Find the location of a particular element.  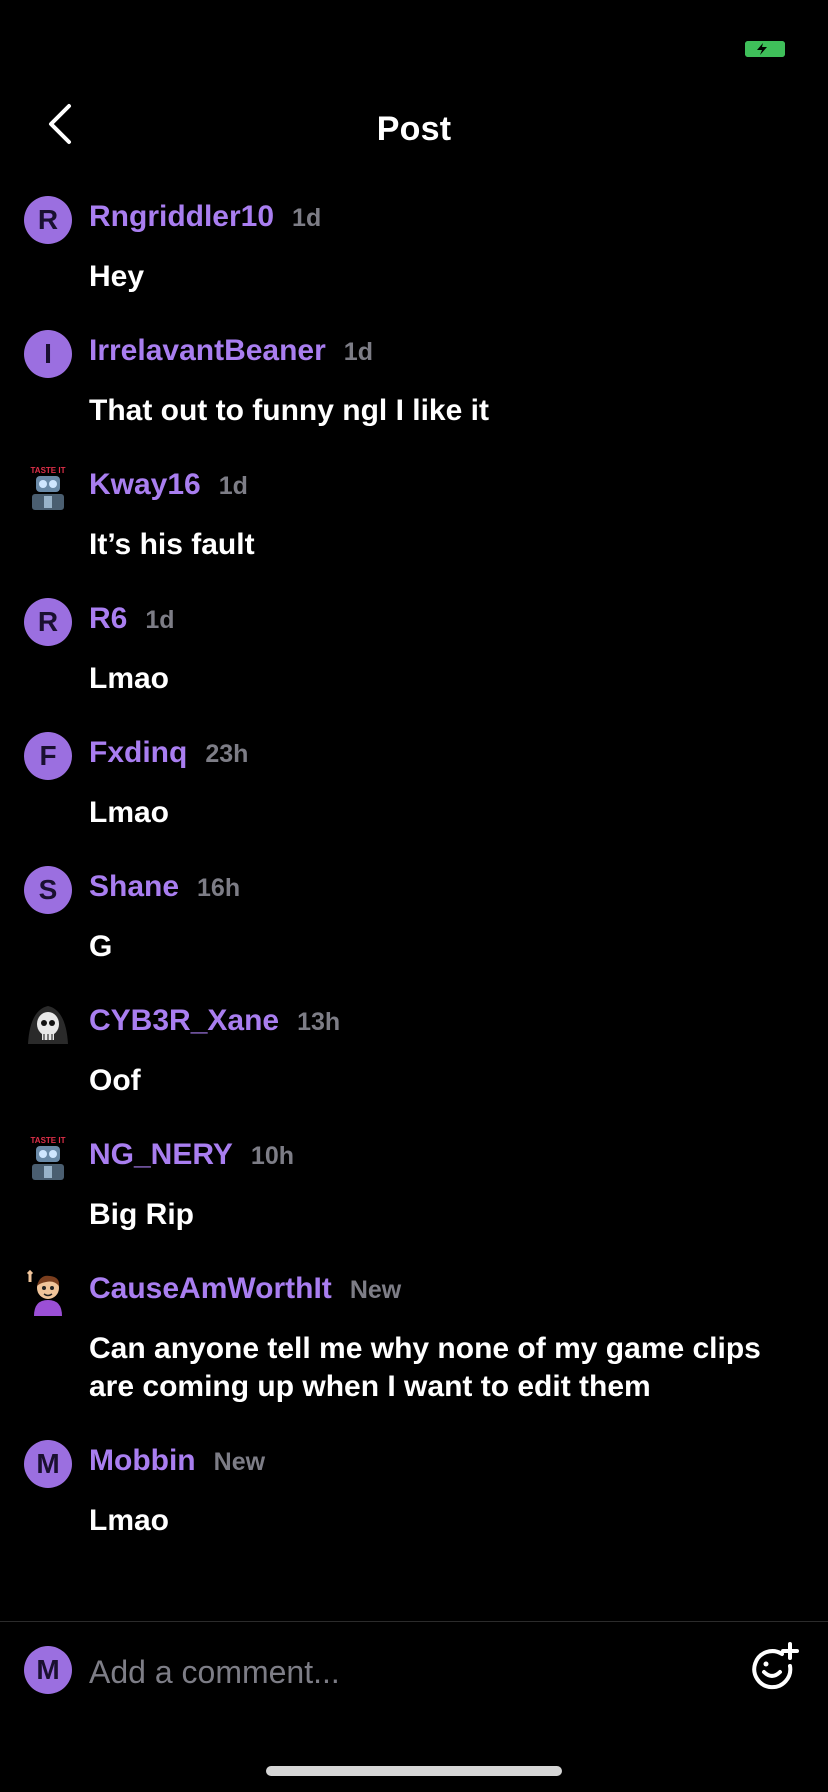

avatar-letter: I is located at coordinates (48, 353).